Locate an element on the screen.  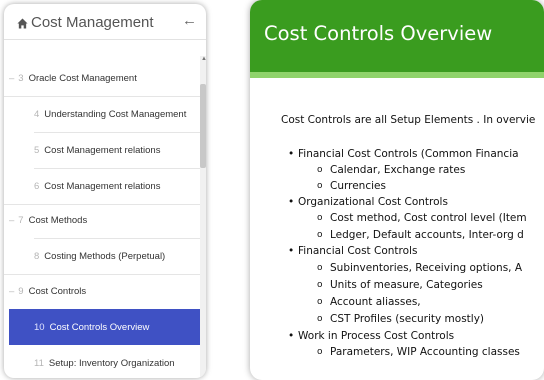
arrow-left-icon: ← is located at coordinates (189, 20).